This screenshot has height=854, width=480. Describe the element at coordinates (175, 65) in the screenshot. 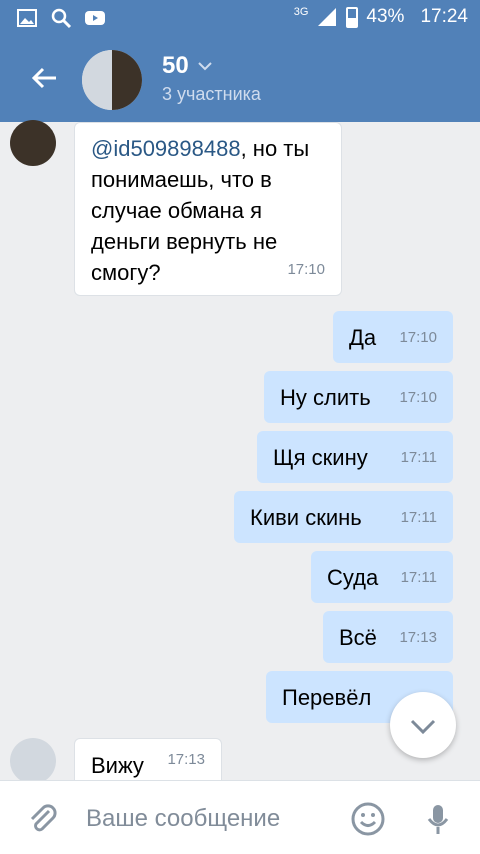

I see `chat-title-text: 50` at that location.